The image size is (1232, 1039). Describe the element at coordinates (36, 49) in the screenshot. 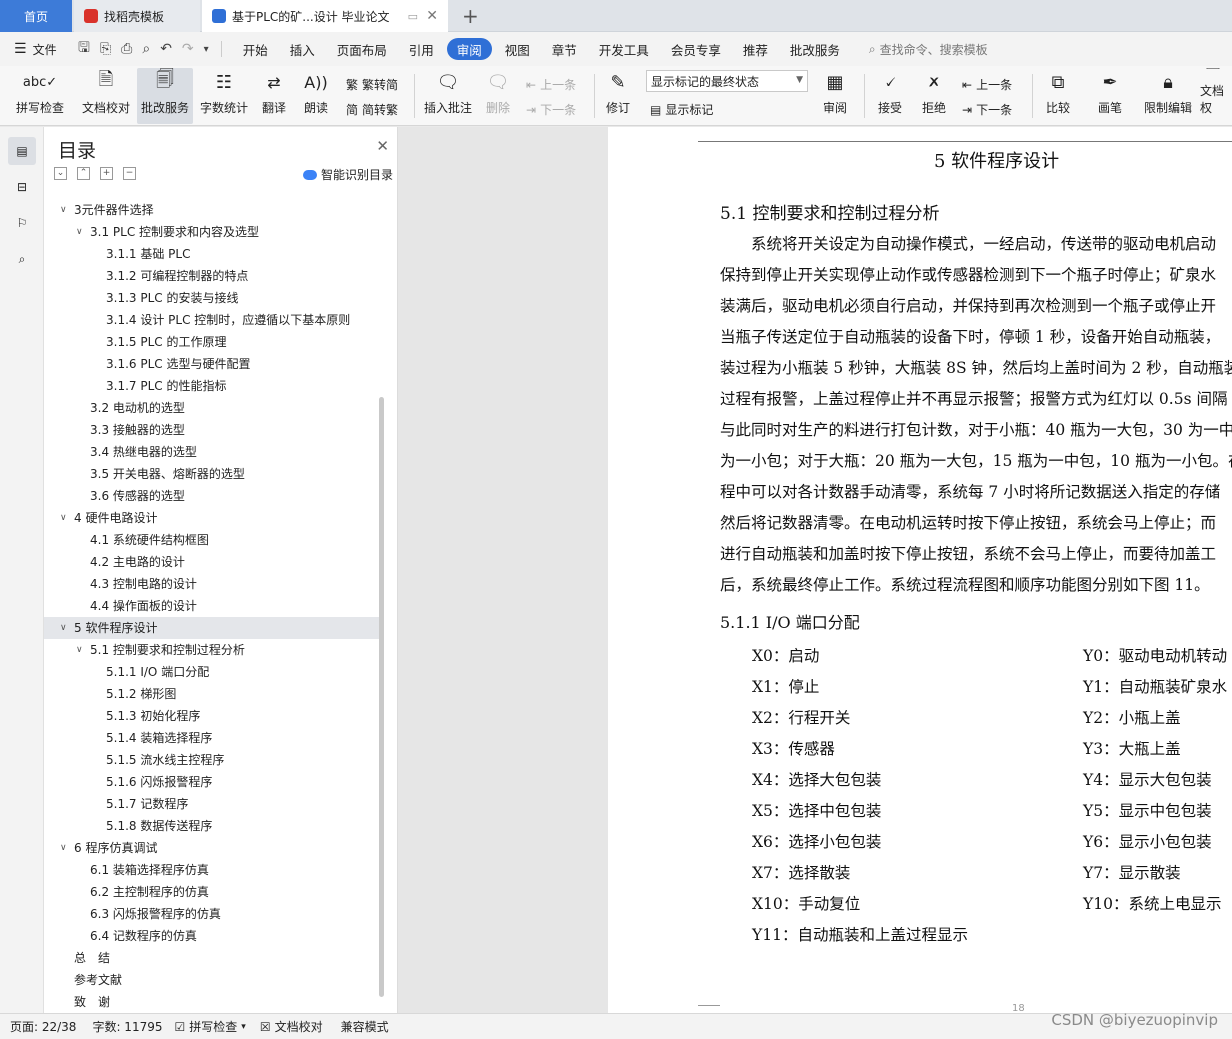

I see `file-menu: ☰ 文件` at that location.